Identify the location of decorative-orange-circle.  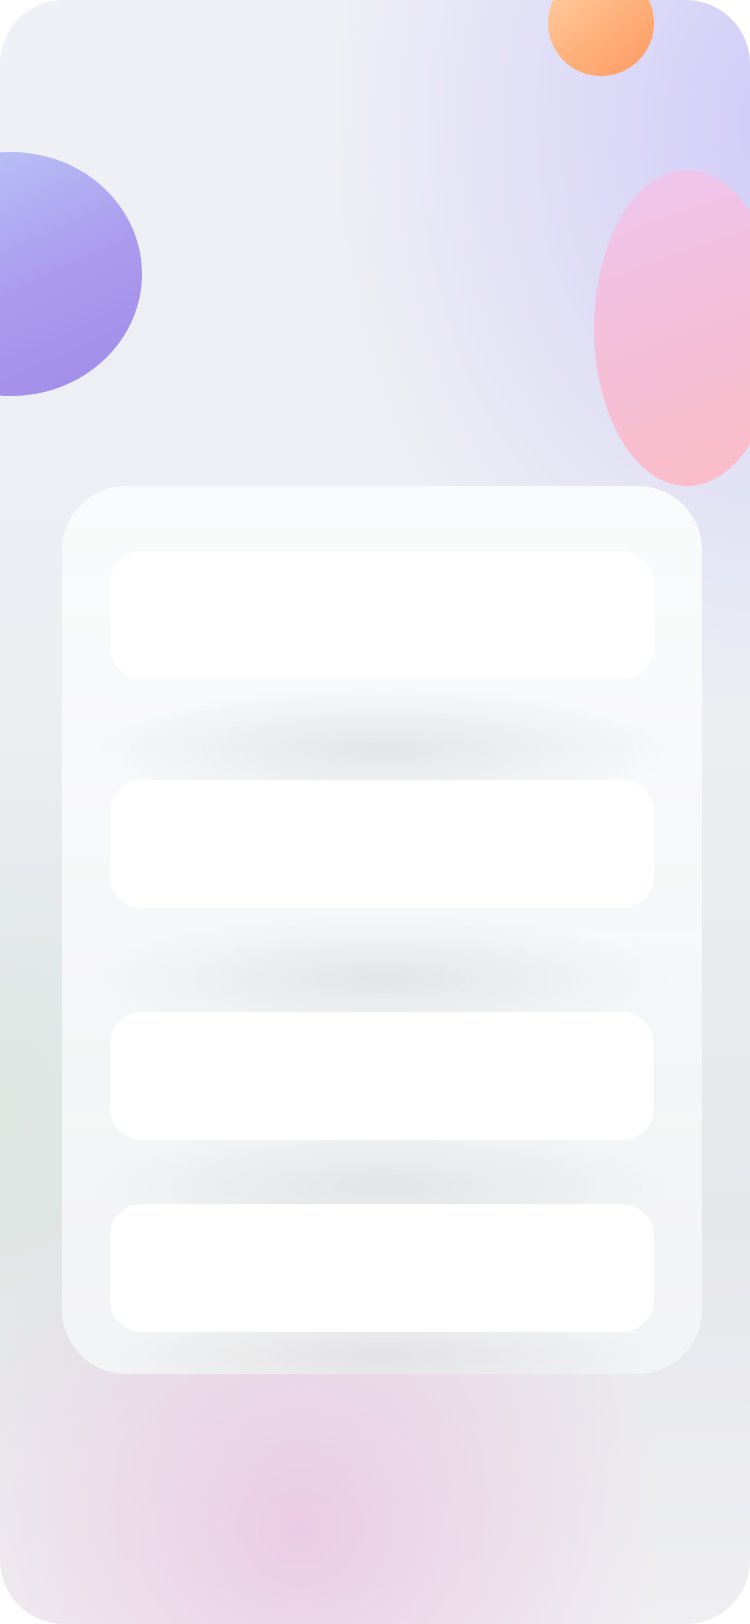
(601, 38).